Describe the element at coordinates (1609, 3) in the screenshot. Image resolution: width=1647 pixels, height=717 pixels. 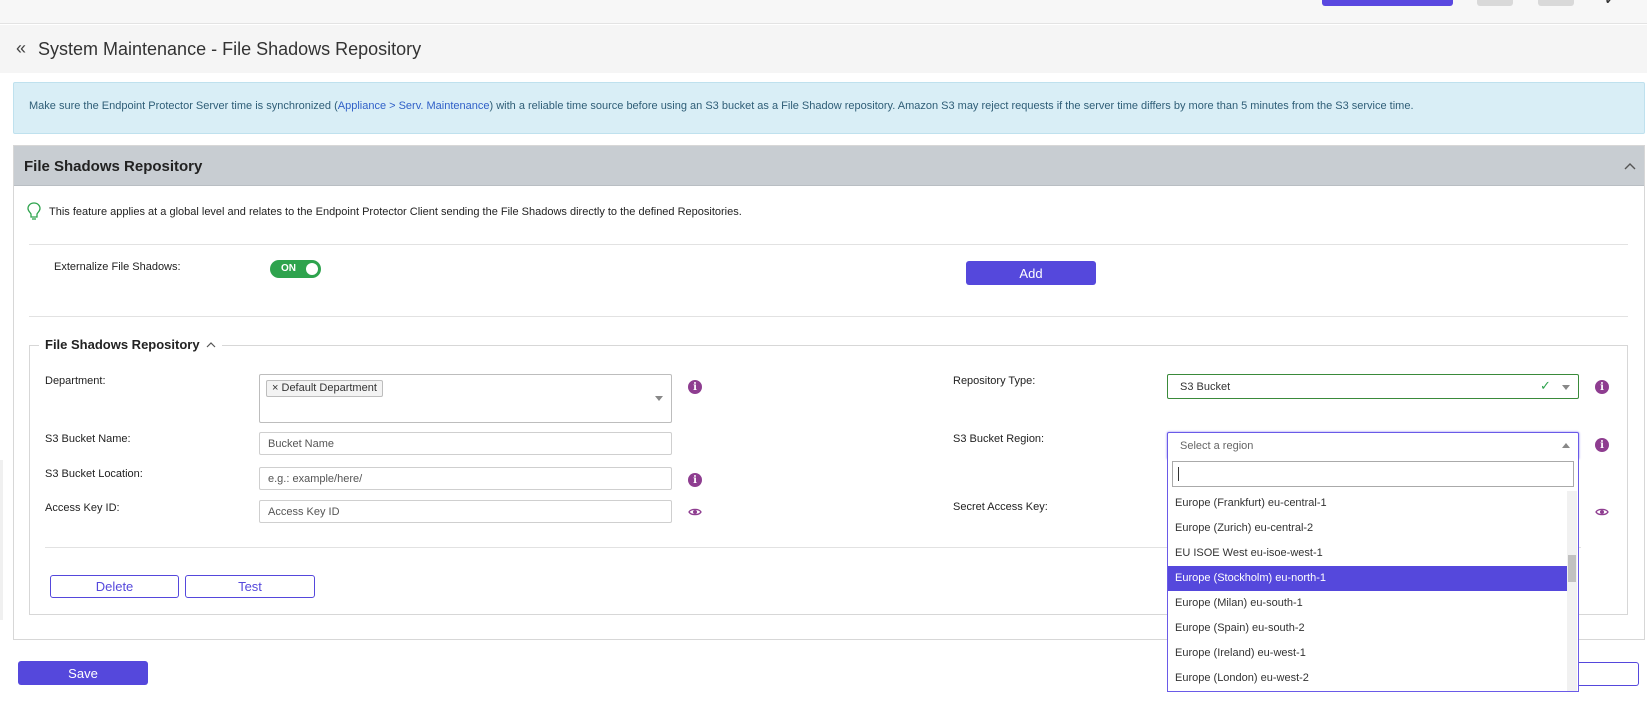
I see `user-menu-chevron-icon: ✔` at that location.